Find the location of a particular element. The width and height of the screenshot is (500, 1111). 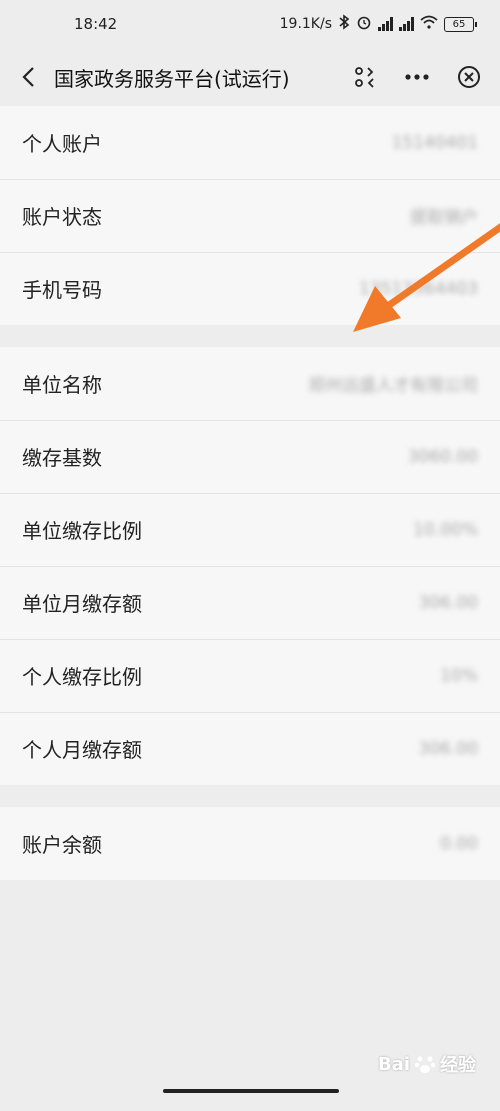

list-item: 缴存基数 3060.00 is located at coordinates (250, 456).